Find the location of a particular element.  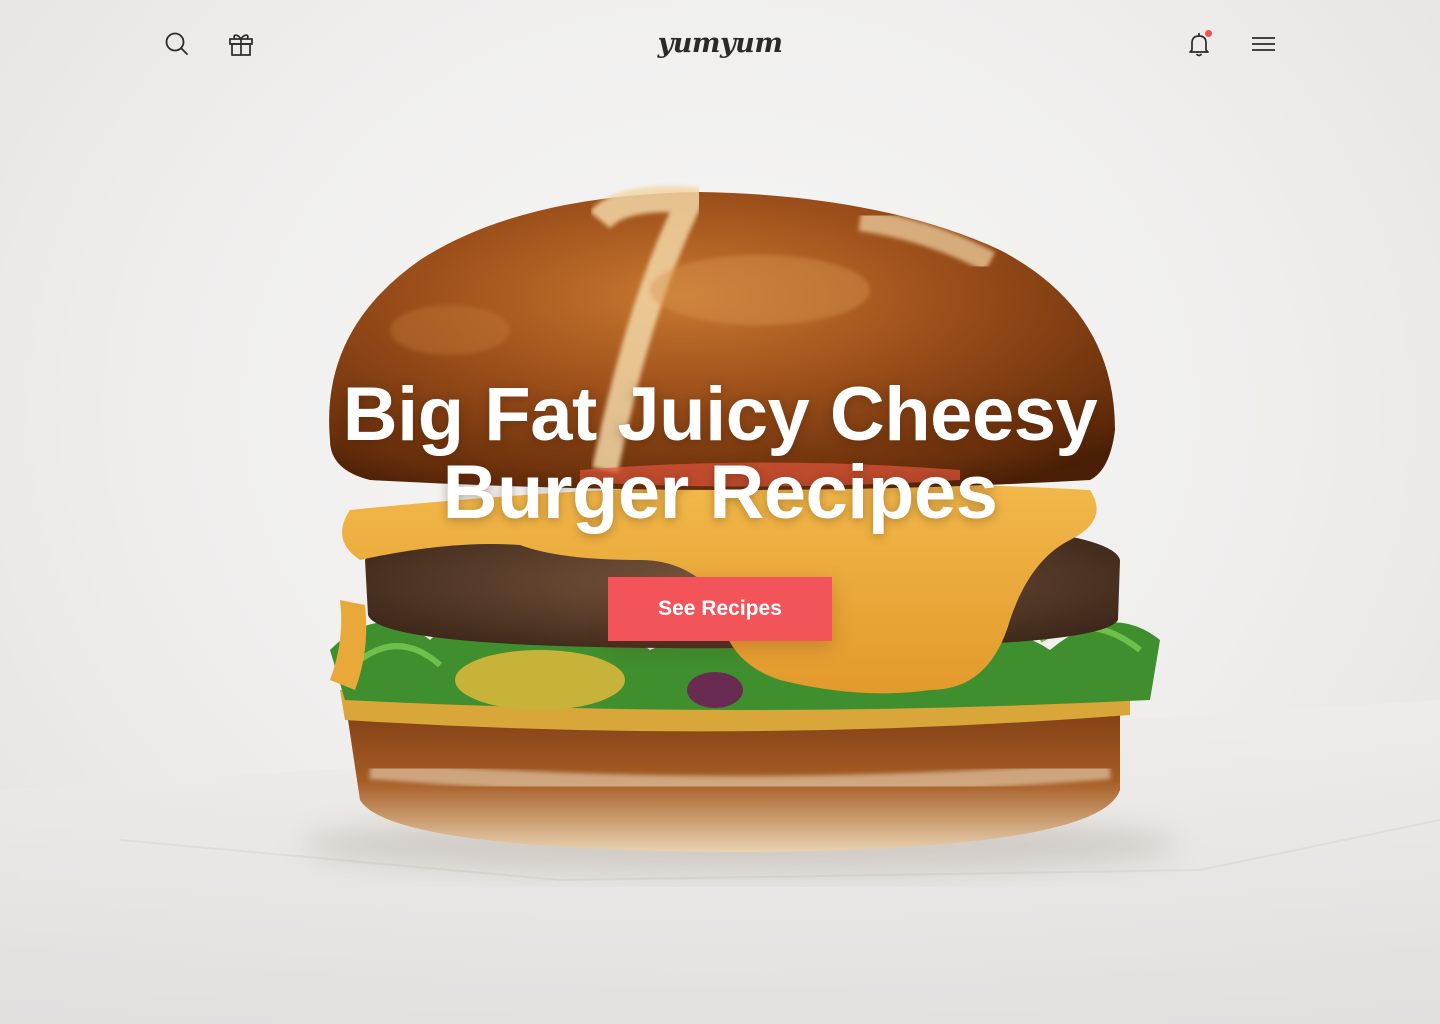

headline-line-1: Big Fat Juicy Cheesy is located at coordinates (720, 414).